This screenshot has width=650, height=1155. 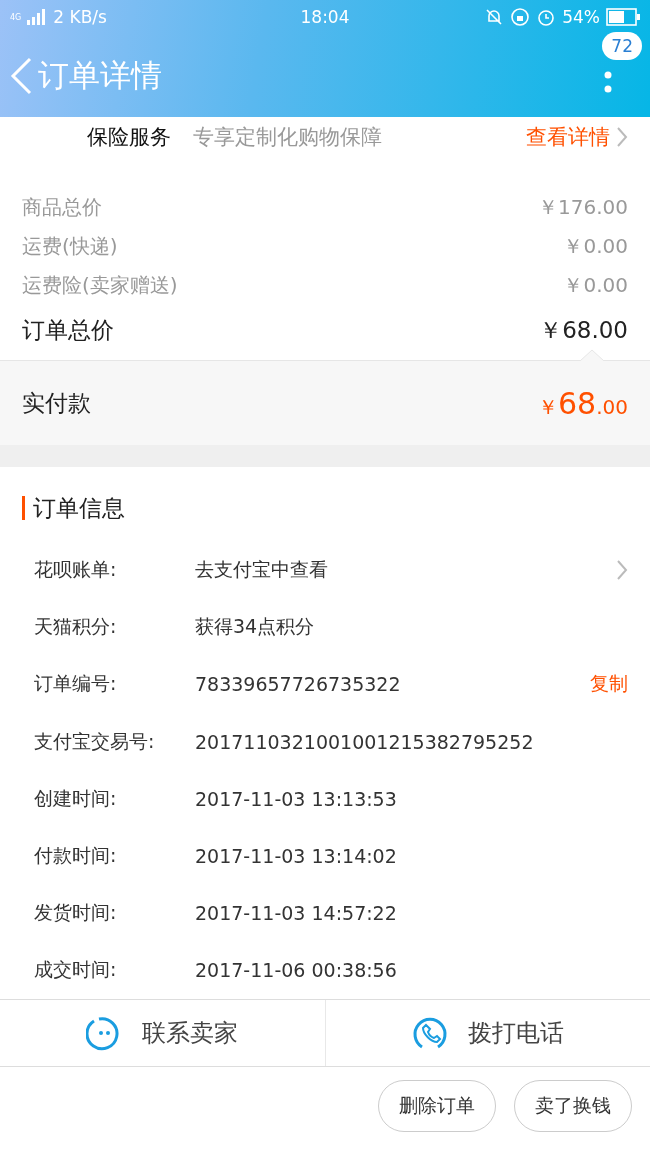 I want to click on price-label: 商品总价, so click(x=62, y=208).